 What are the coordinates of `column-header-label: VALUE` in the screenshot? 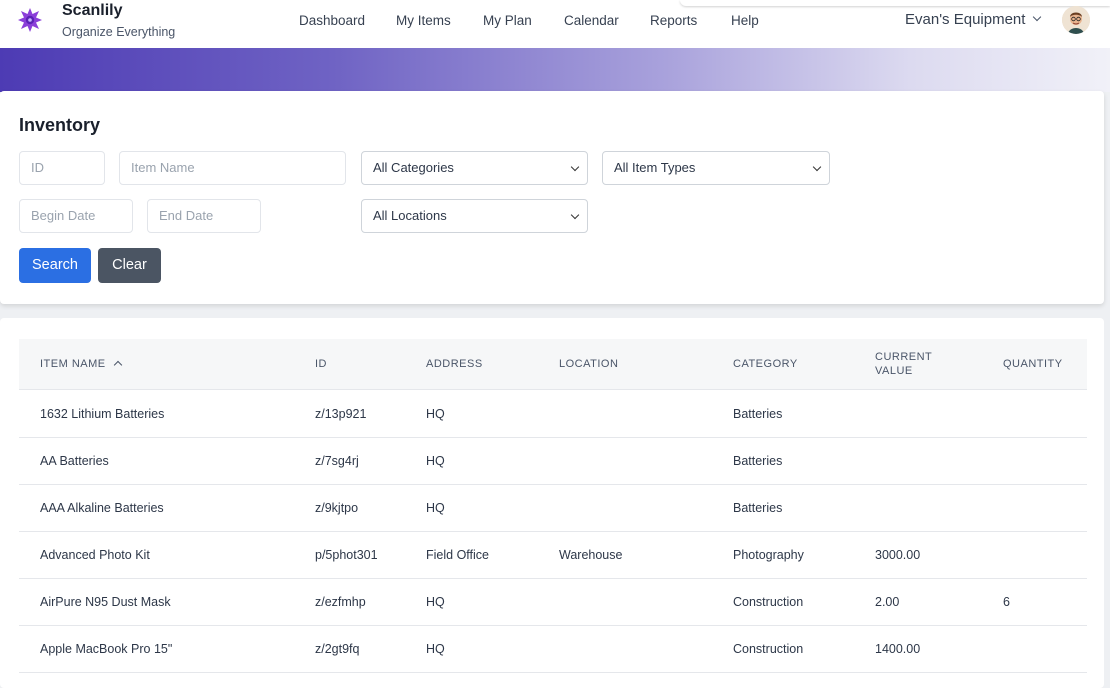 It's located at (894, 371).